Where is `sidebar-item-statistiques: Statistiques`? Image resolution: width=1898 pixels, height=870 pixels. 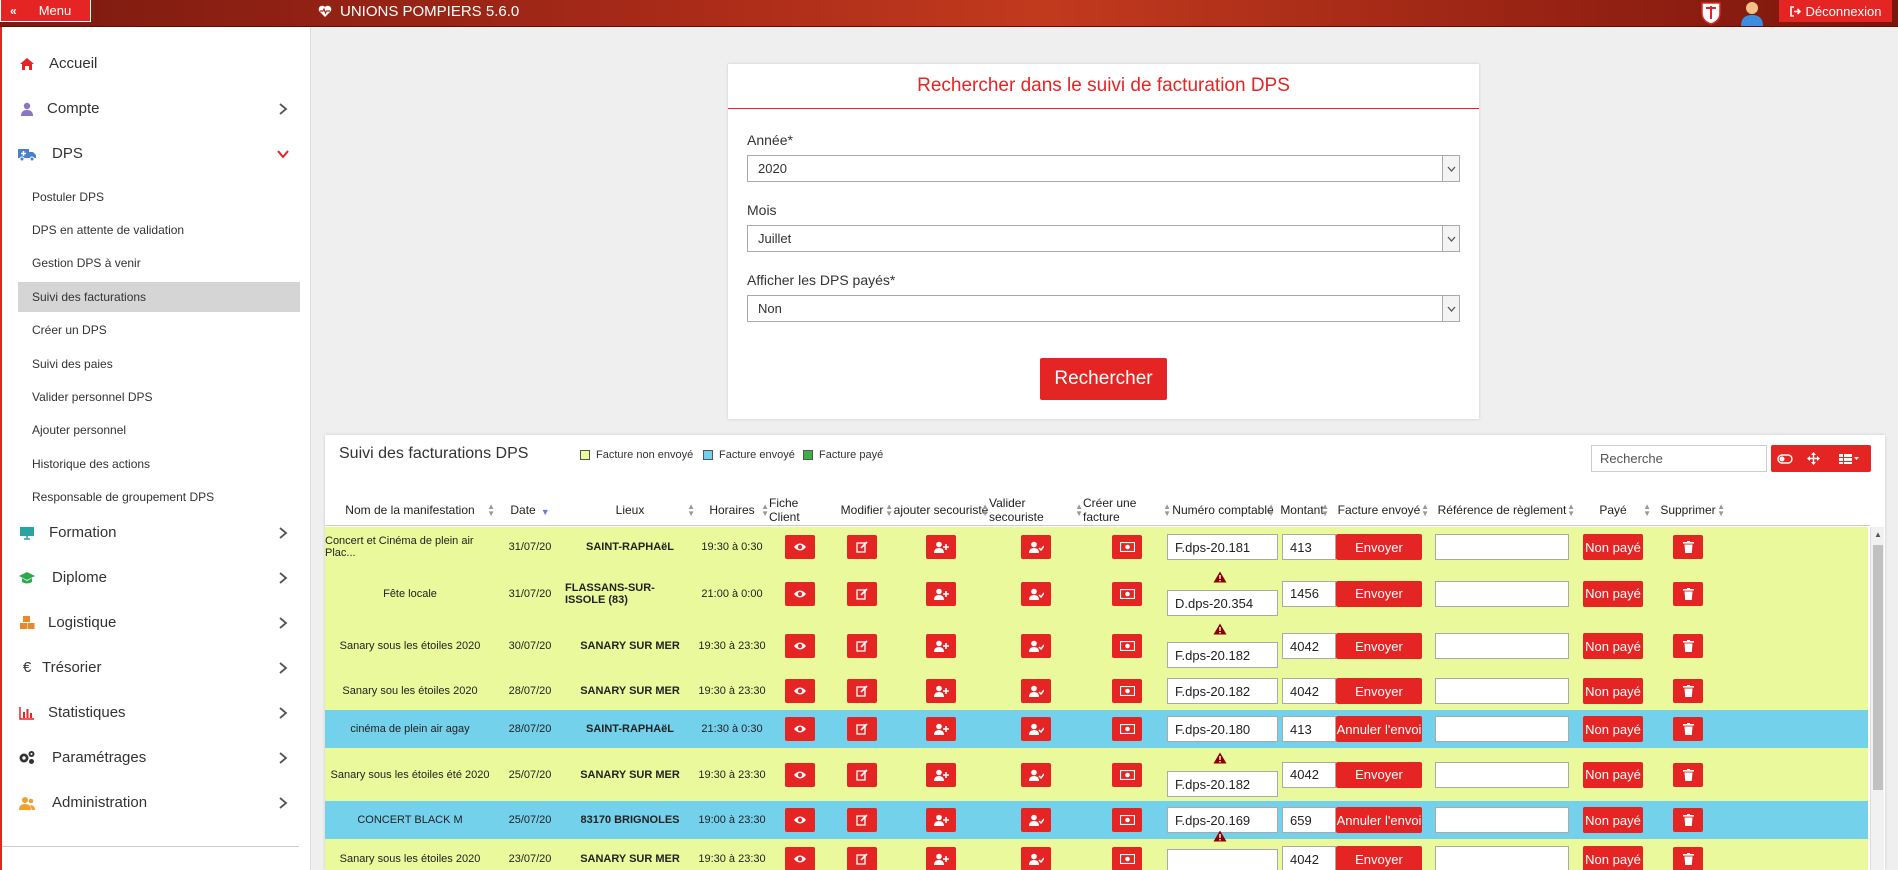
sidebar-item-statistiques: Statistiques is located at coordinates (154, 712).